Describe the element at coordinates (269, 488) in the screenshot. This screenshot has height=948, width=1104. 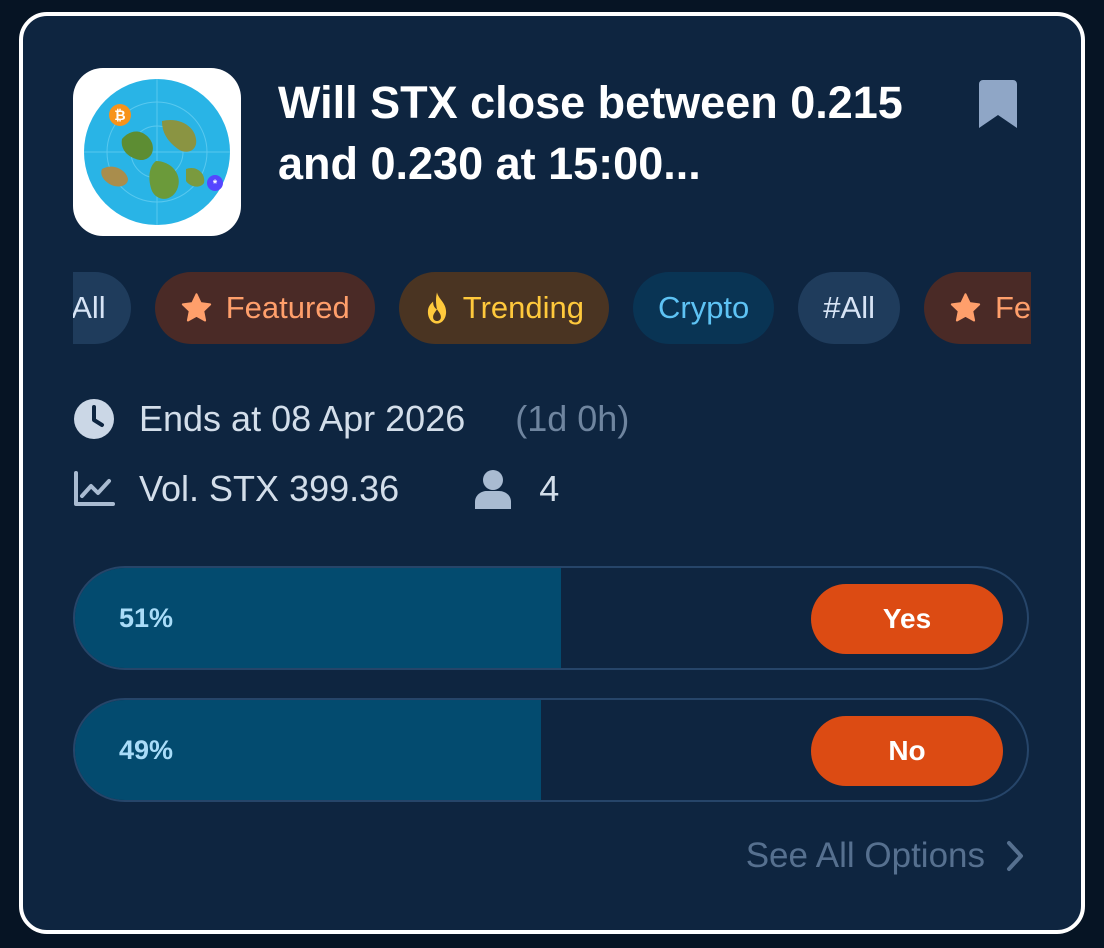
I see `volume: Vol. STX 399.36` at that location.